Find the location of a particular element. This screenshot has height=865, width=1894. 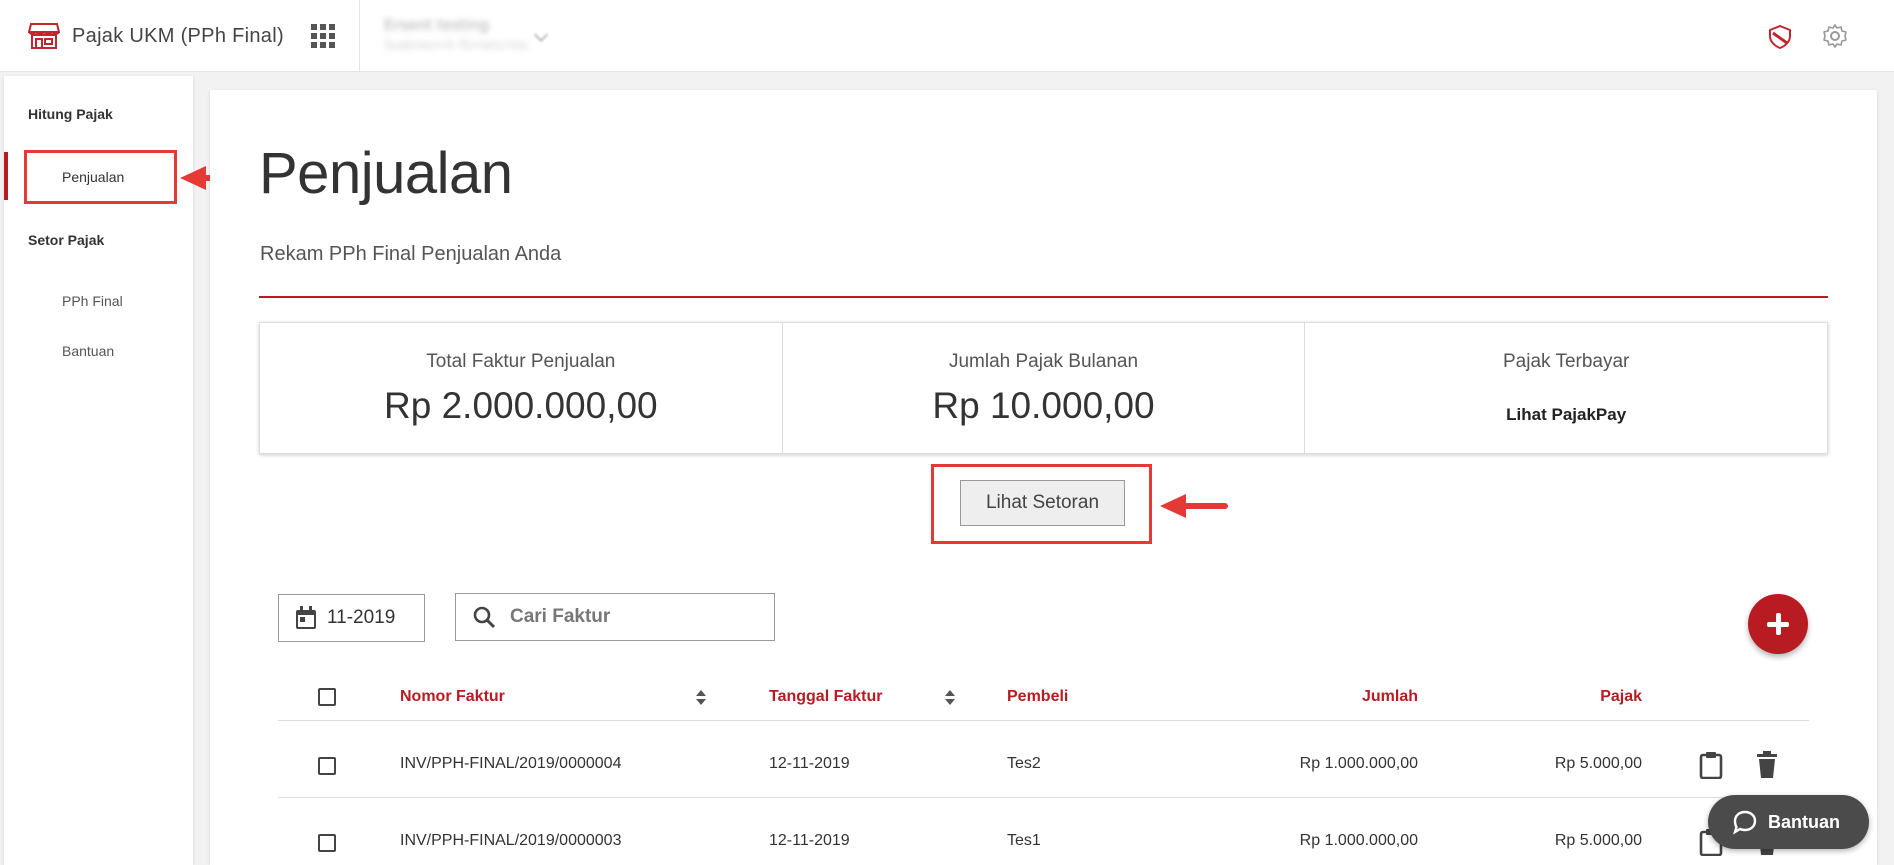

stat-label: Total Faktur Penjualan is located at coordinates (521, 361).